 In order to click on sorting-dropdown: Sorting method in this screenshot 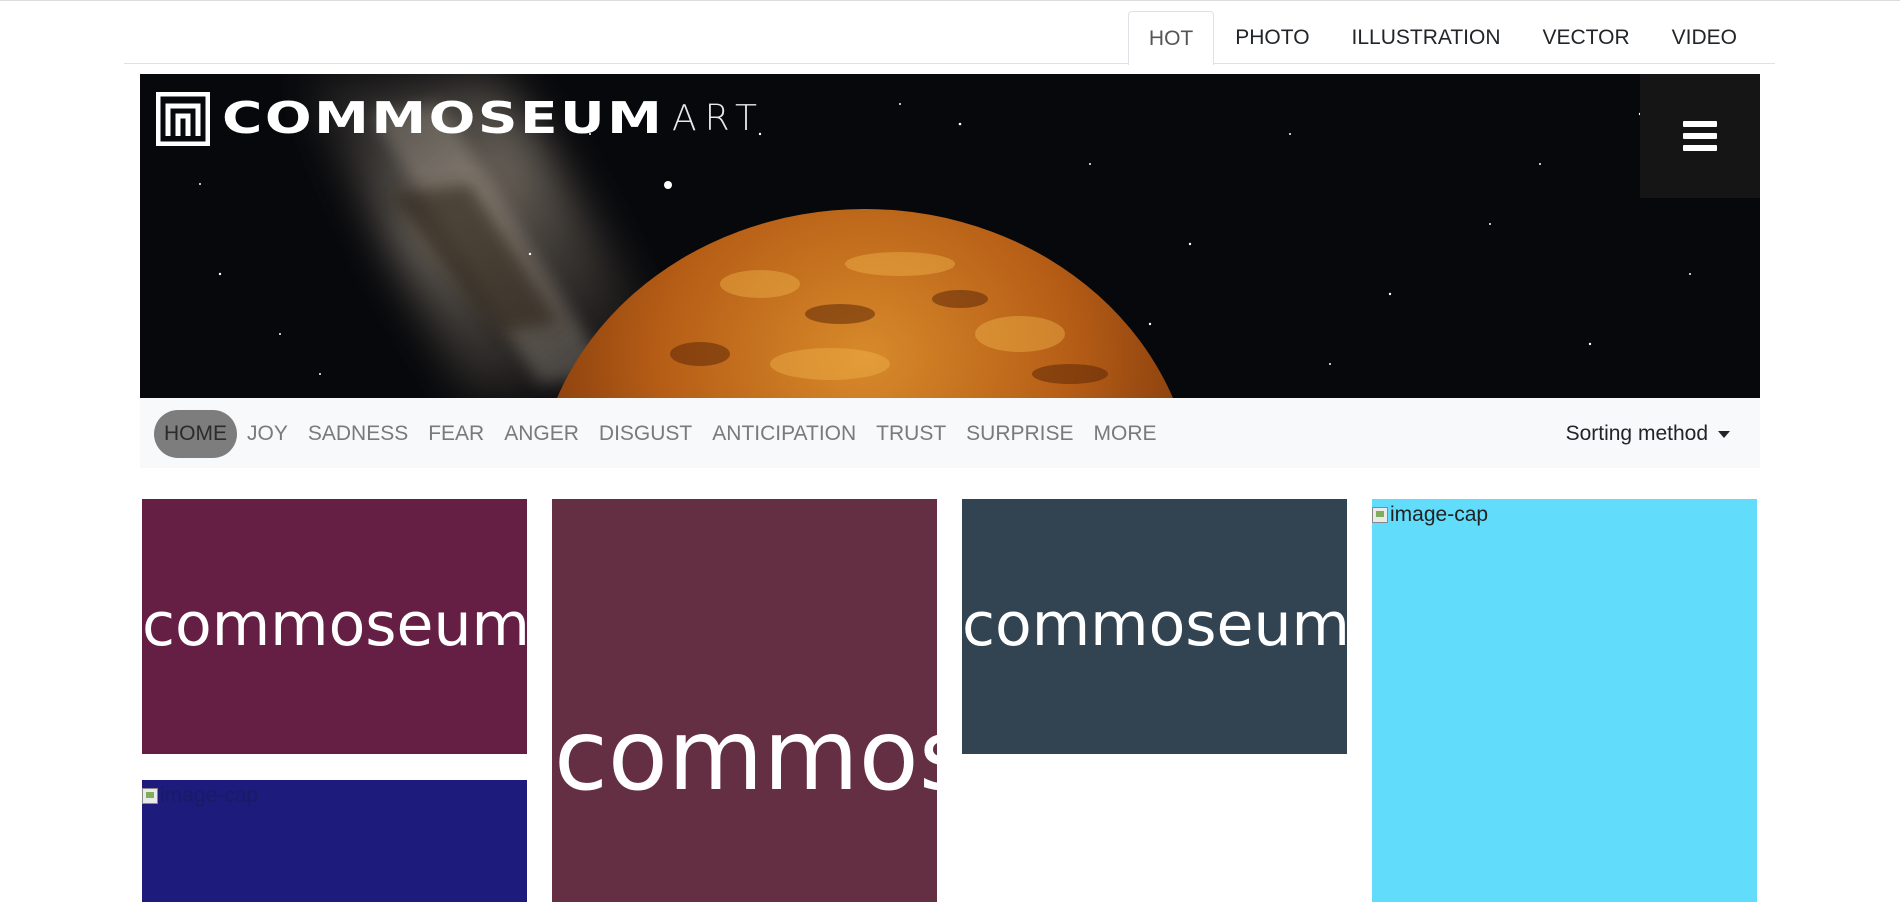, I will do `click(1648, 434)`.